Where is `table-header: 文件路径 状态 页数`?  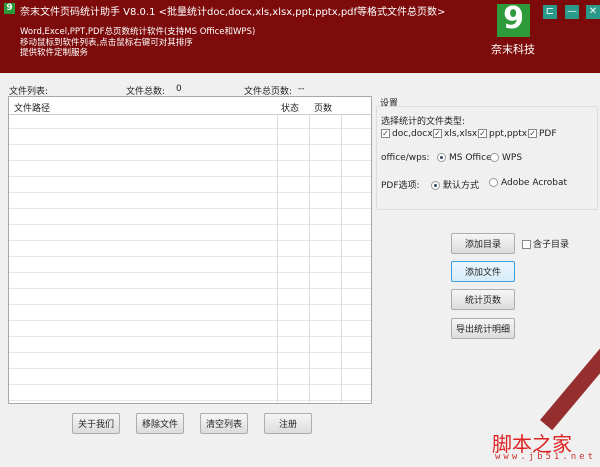
table-header: 文件路径 状态 页数 is located at coordinates (190, 106).